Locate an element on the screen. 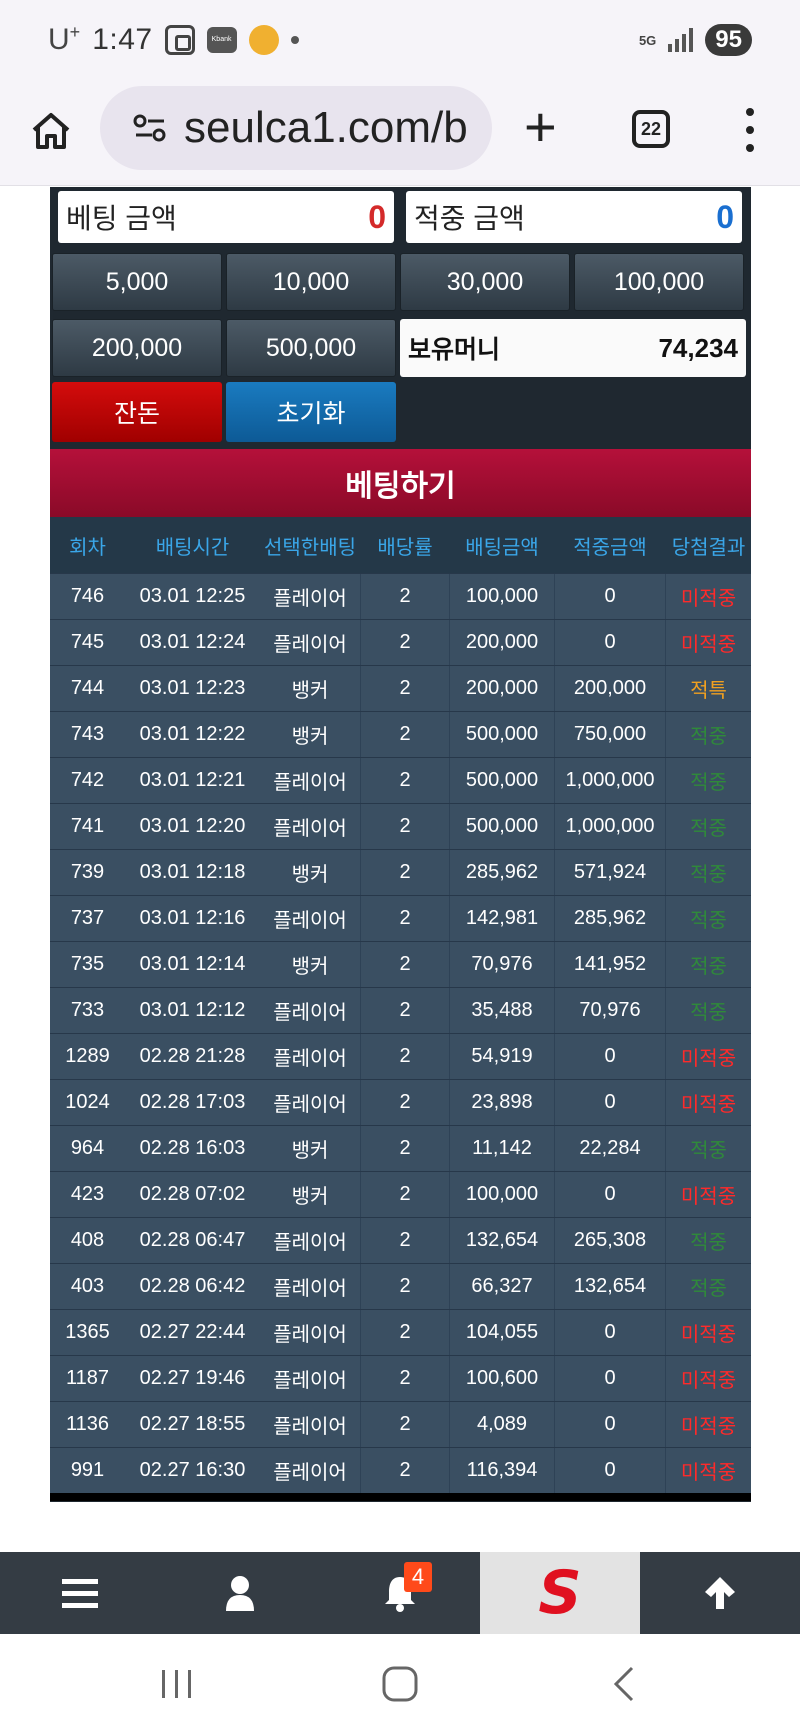 This screenshot has height=1734, width=800. table-cell: 22,284 is located at coordinates (610, 1148).